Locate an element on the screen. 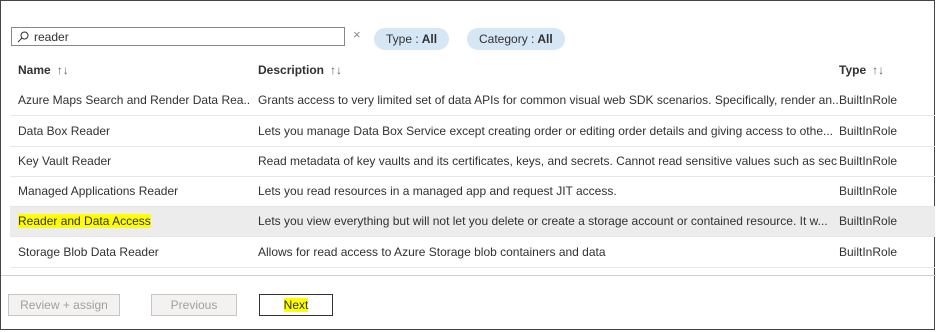 The height and width of the screenshot is (332, 937). next-button: Next is located at coordinates (296, 305).